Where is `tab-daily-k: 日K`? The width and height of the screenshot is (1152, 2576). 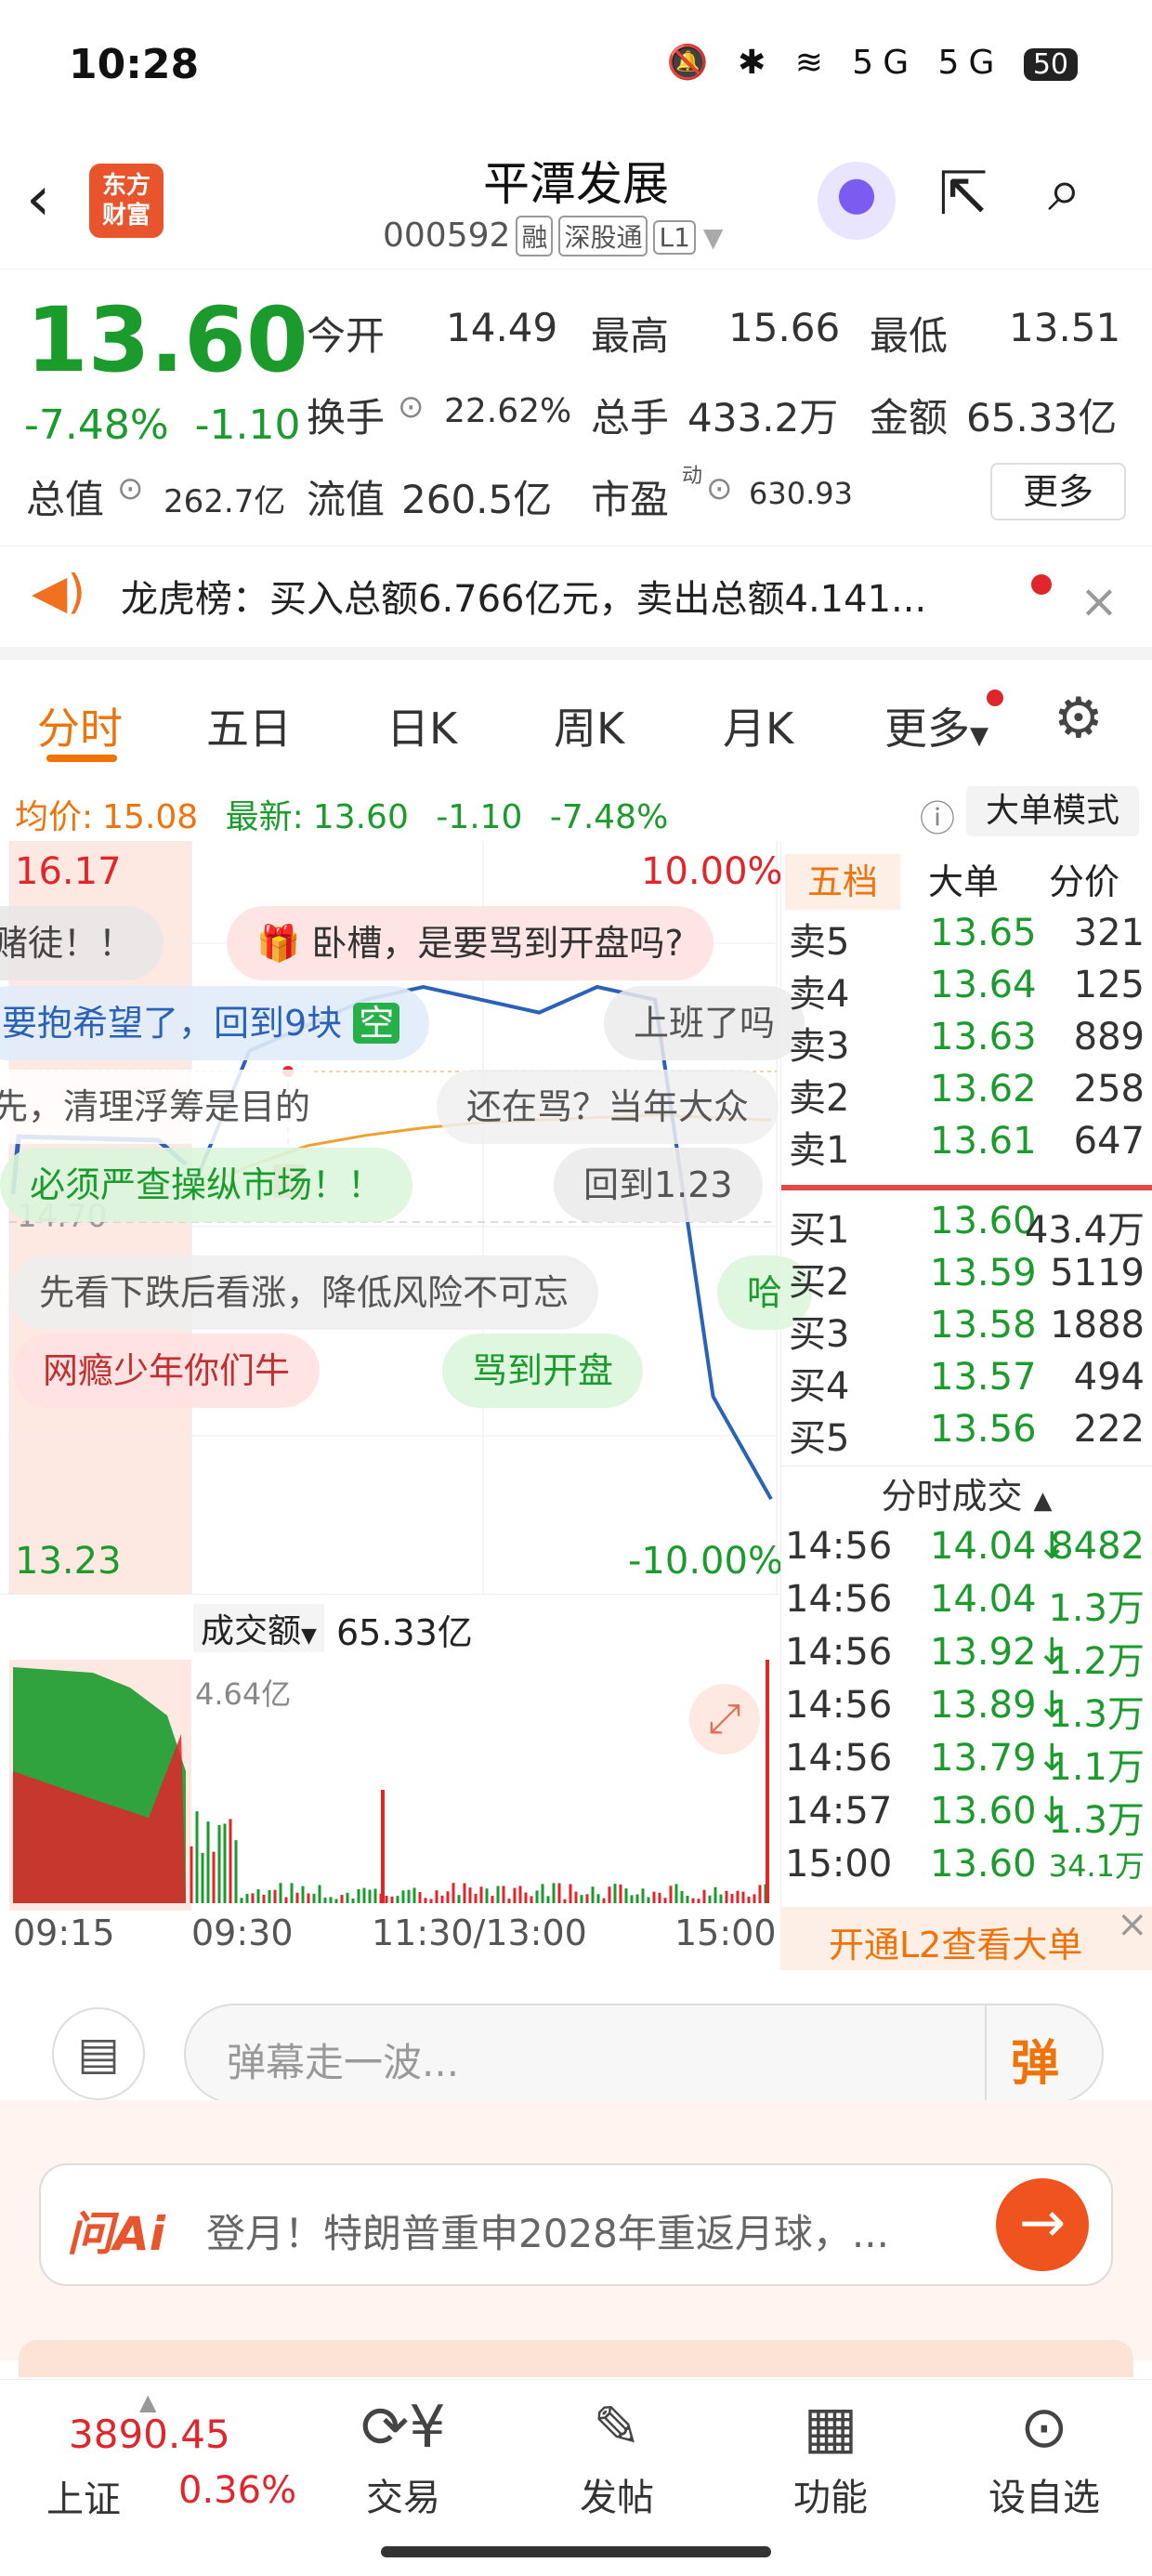
tab-daily-k: 日K is located at coordinates (421, 725).